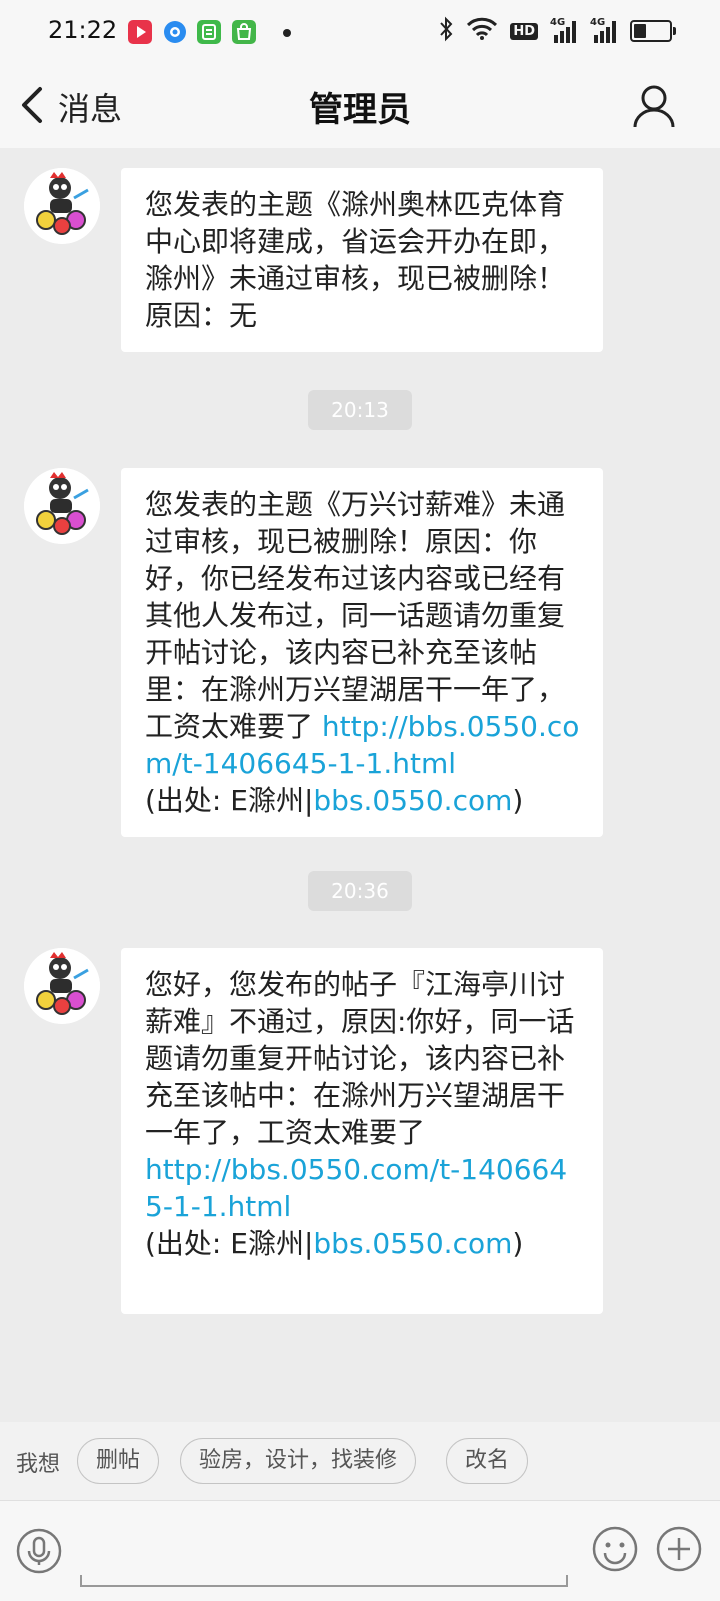 The image size is (720, 1601). I want to click on emoji-button, so click(615, 1551).